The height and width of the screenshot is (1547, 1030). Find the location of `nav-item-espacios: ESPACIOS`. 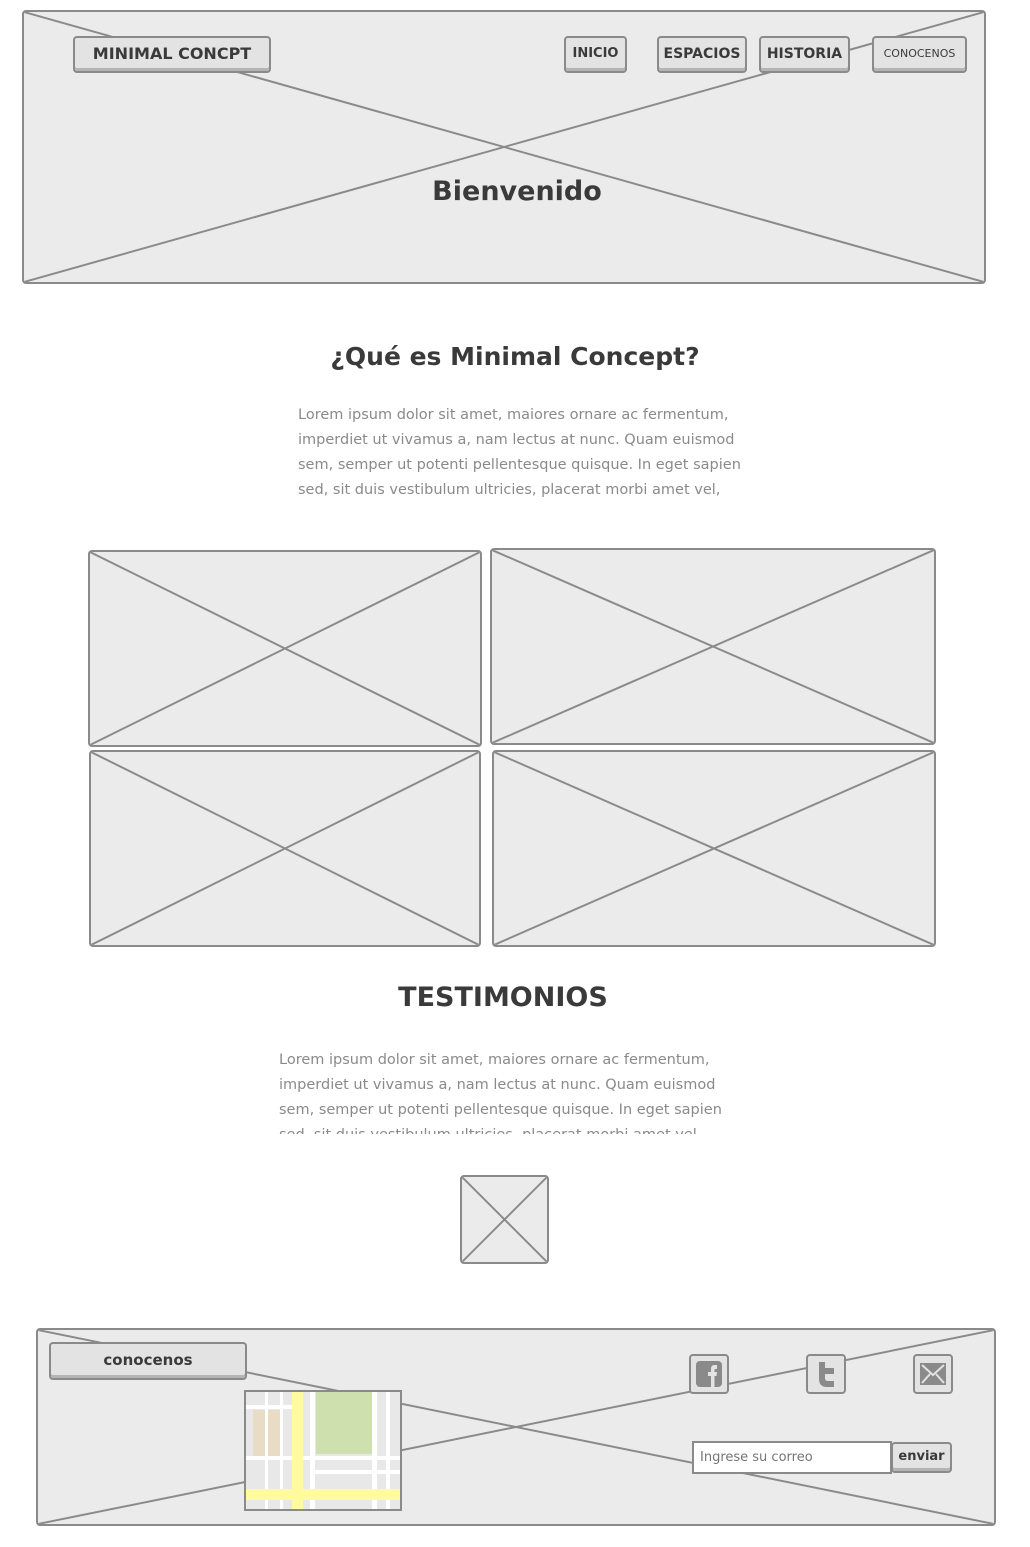

nav-item-espacios: ESPACIOS is located at coordinates (702, 54).